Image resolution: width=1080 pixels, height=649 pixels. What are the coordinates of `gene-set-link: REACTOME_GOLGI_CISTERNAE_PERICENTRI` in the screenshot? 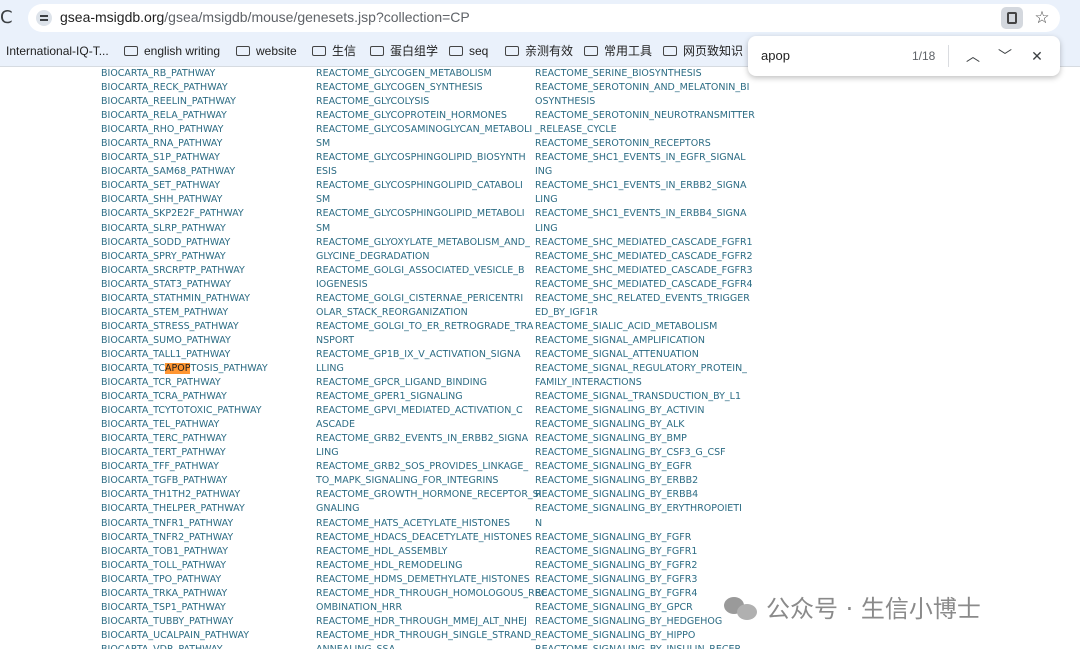 It's located at (431, 299).